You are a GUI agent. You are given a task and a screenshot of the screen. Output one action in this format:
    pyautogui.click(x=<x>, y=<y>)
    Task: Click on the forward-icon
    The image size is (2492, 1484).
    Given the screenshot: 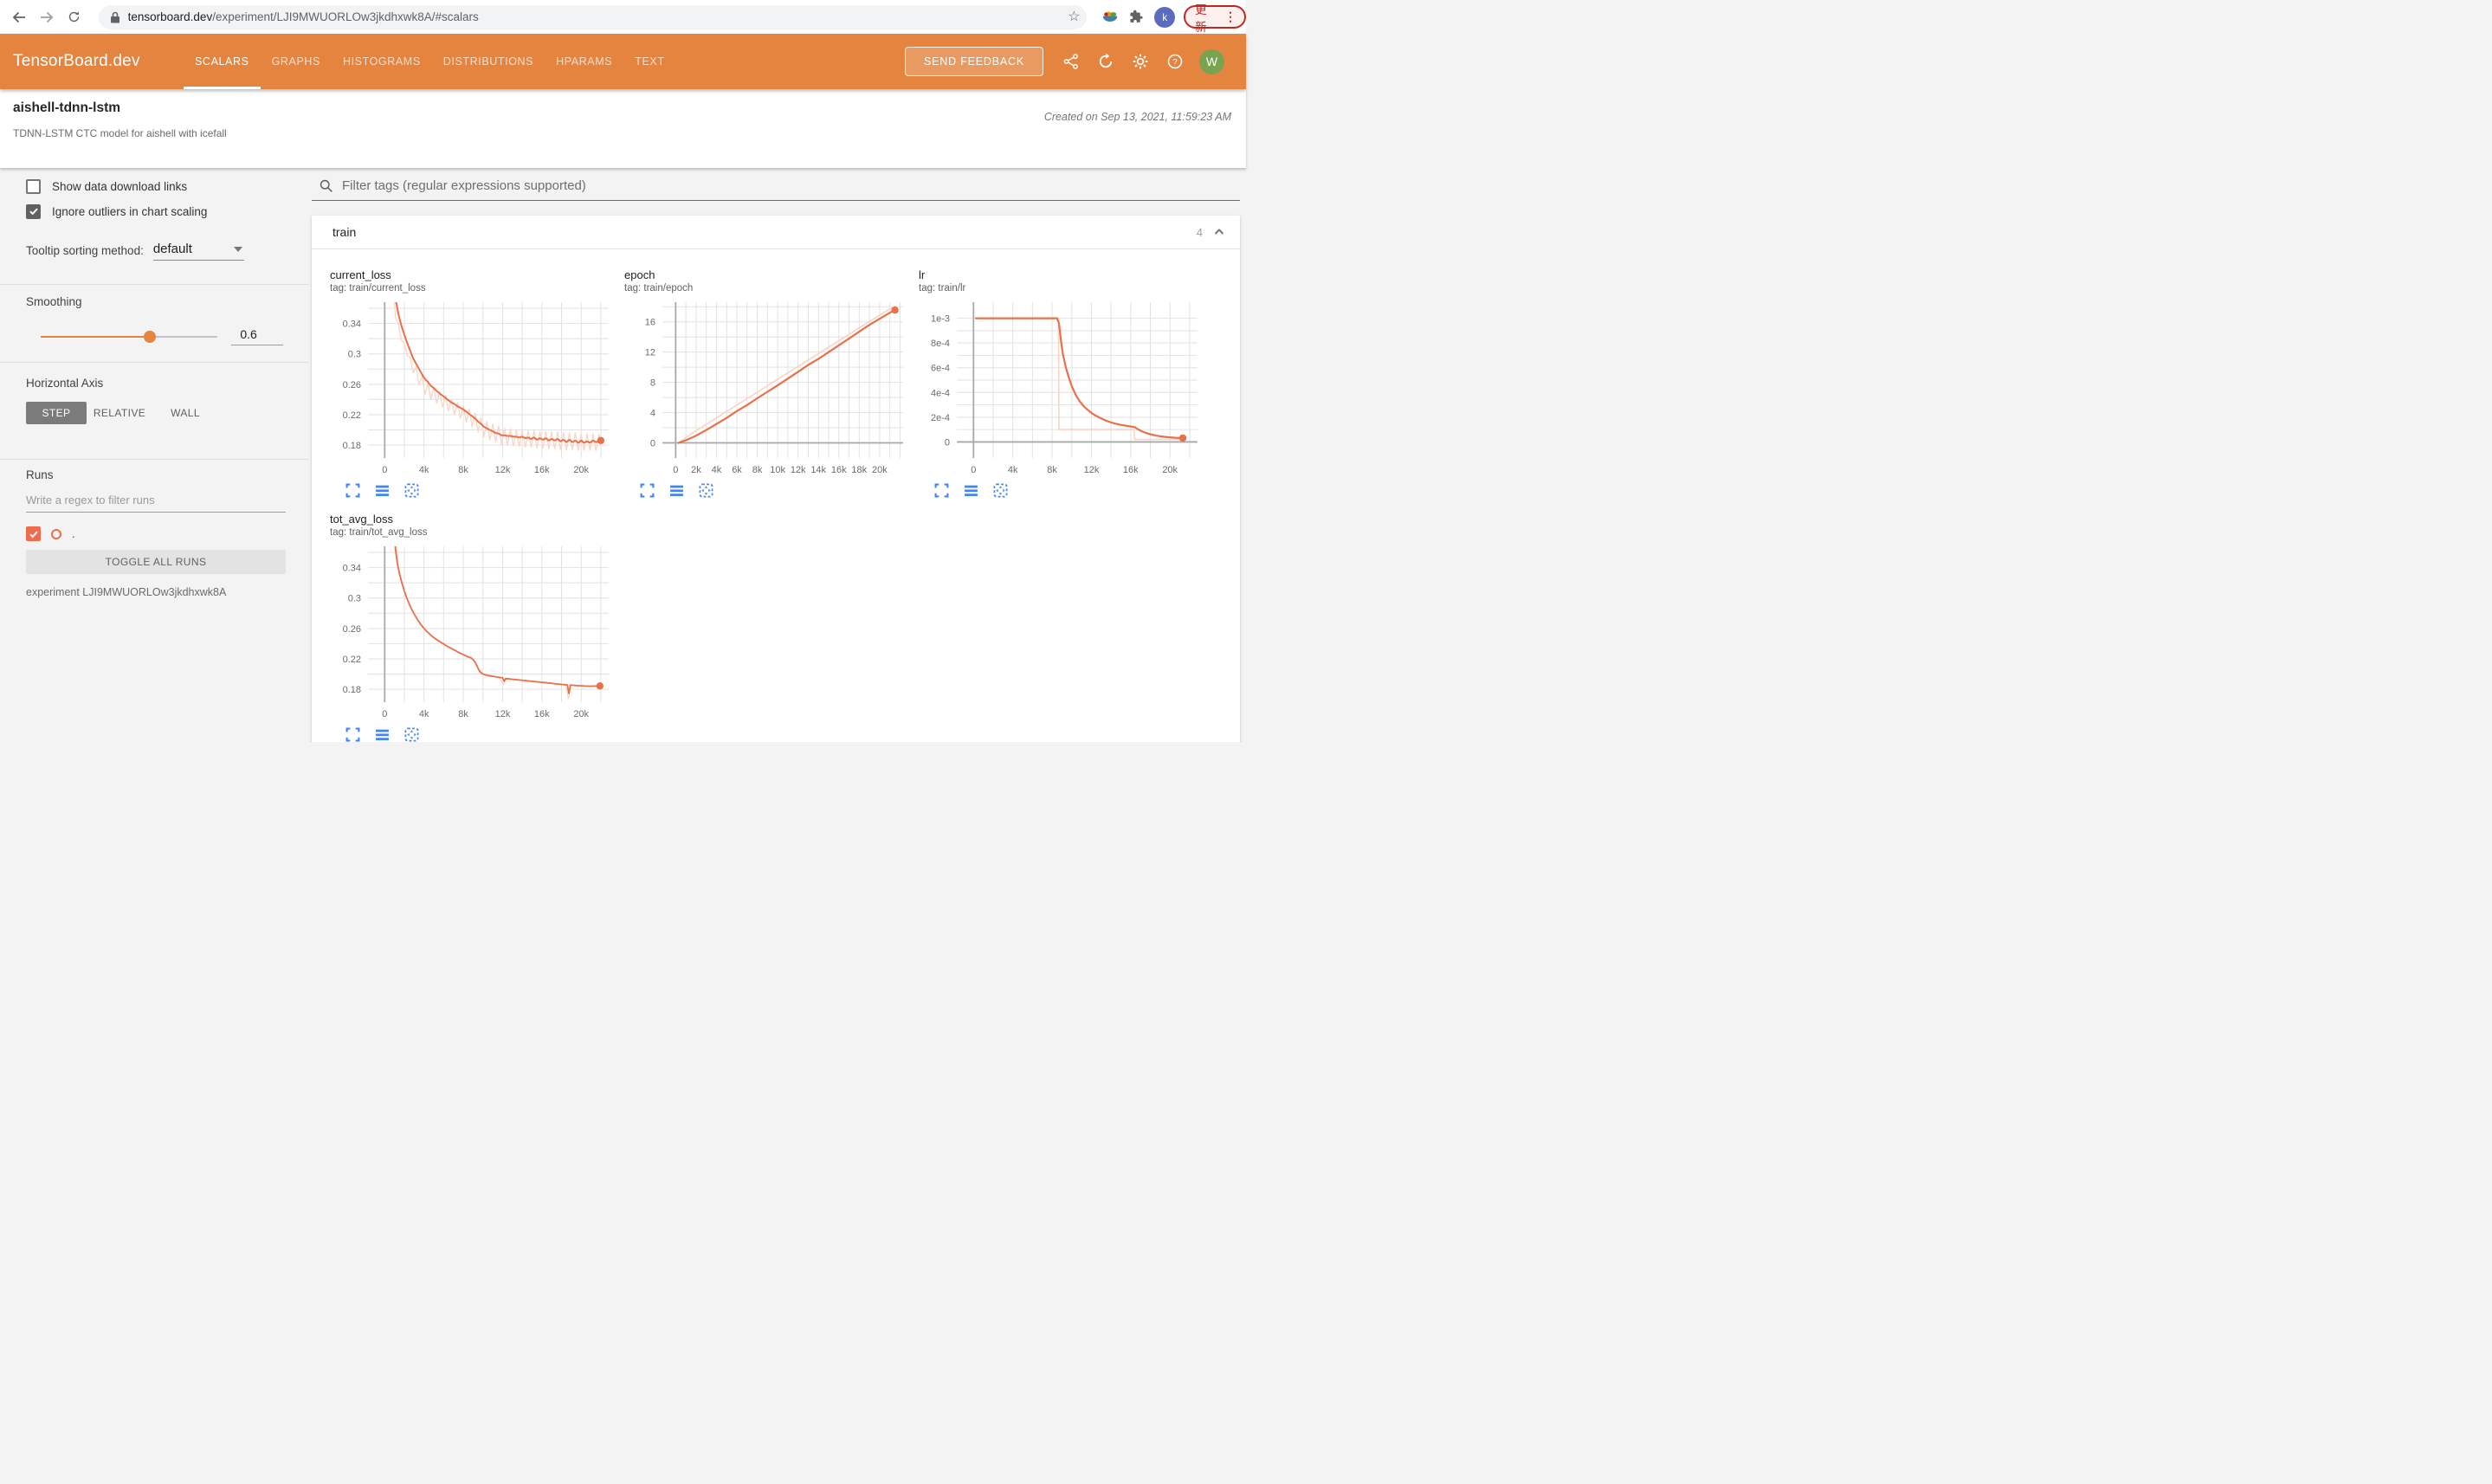 What is the action you would take?
    pyautogui.click(x=47, y=17)
    